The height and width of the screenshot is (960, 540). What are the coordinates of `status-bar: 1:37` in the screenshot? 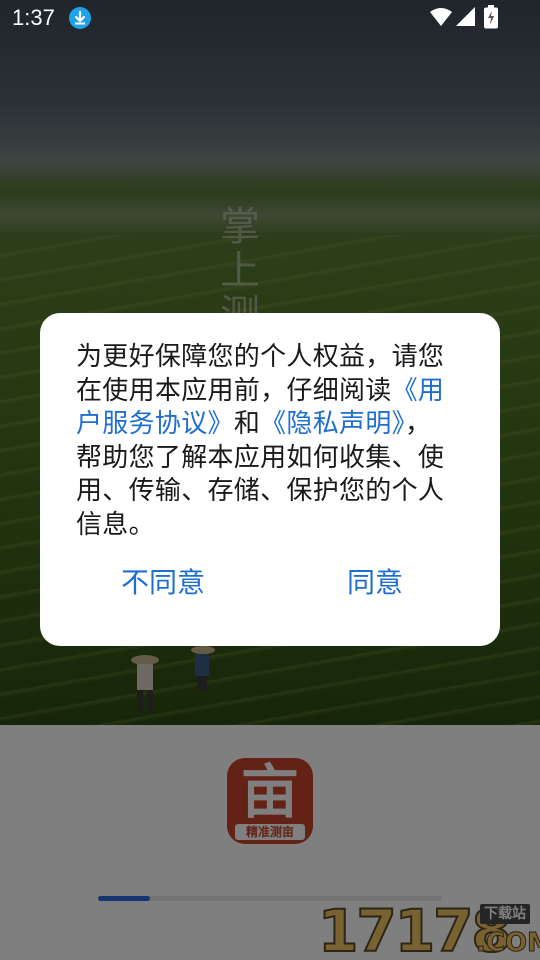 It's located at (270, 18).